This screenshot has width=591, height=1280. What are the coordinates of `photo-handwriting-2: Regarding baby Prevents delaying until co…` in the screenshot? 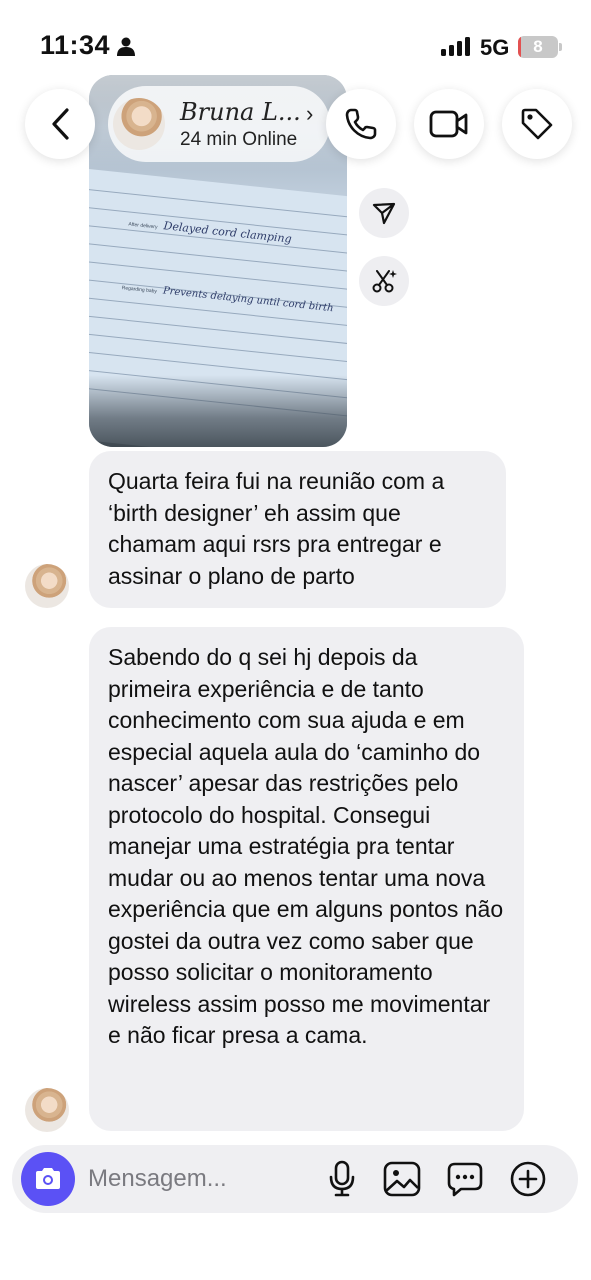 It's located at (228, 300).